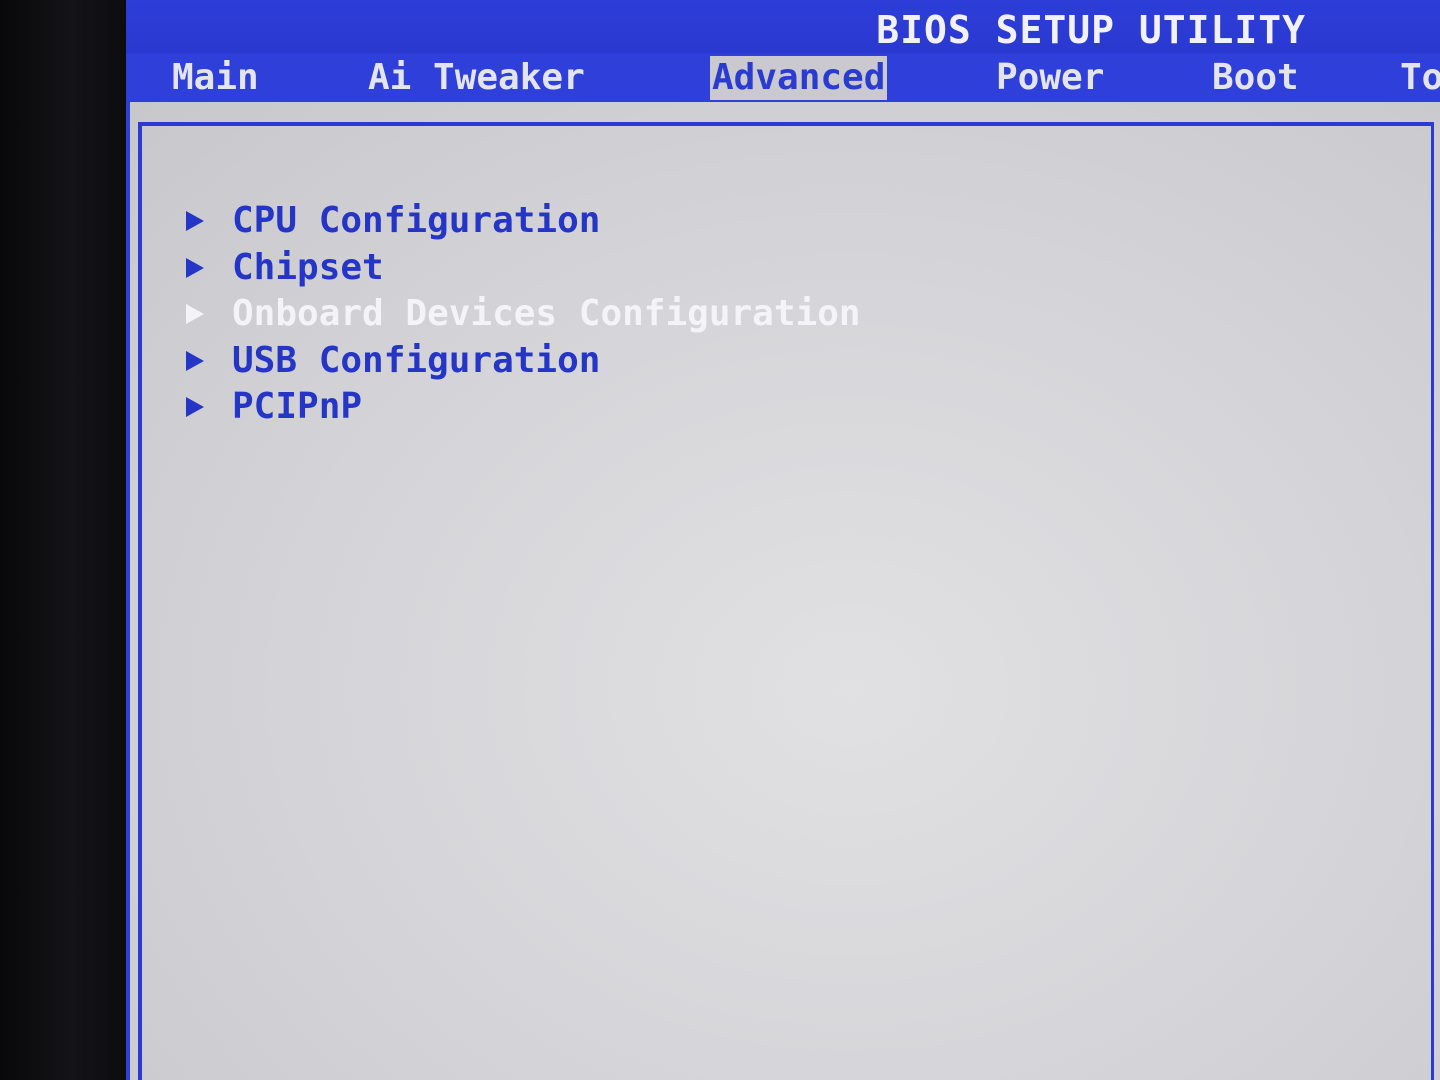 This screenshot has height=1080, width=1440. I want to click on tab-advanced: Advanced, so click(799, 78).